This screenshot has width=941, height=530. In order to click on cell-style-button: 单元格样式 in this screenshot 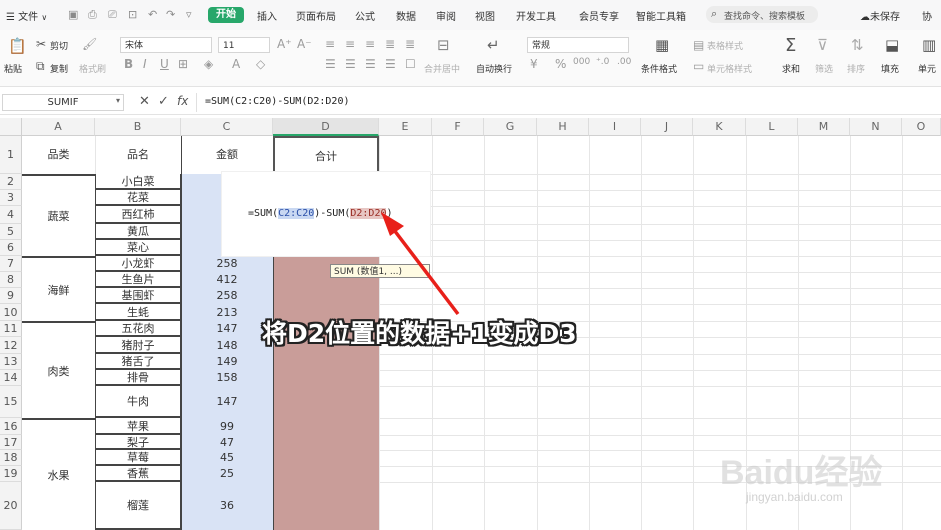, I will do `click(729, 68)`.